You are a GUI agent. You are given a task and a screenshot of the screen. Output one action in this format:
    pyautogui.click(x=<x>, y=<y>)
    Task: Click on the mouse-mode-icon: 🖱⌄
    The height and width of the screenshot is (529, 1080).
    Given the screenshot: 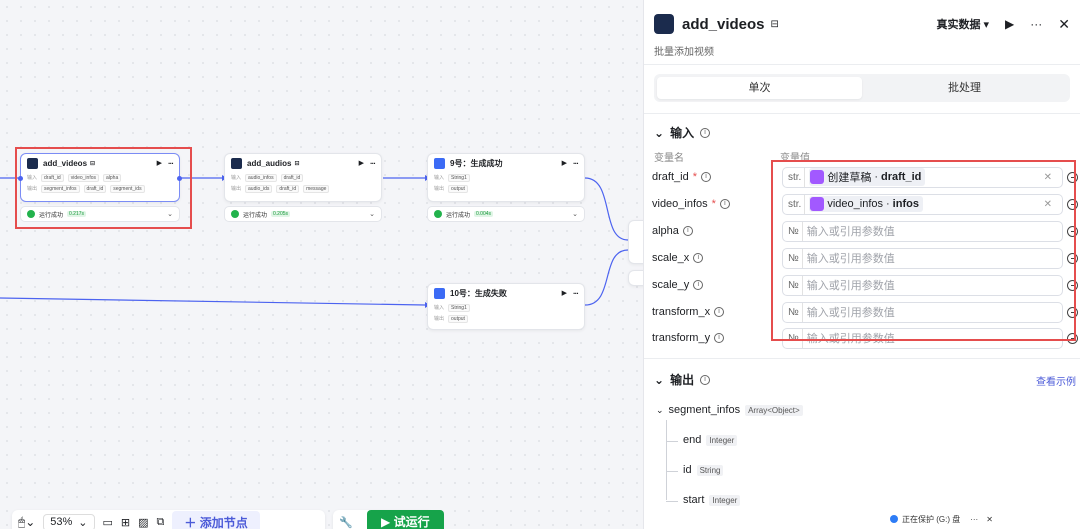 What is the action you would take?
    pyautogui.click(x=26, y=522)
    